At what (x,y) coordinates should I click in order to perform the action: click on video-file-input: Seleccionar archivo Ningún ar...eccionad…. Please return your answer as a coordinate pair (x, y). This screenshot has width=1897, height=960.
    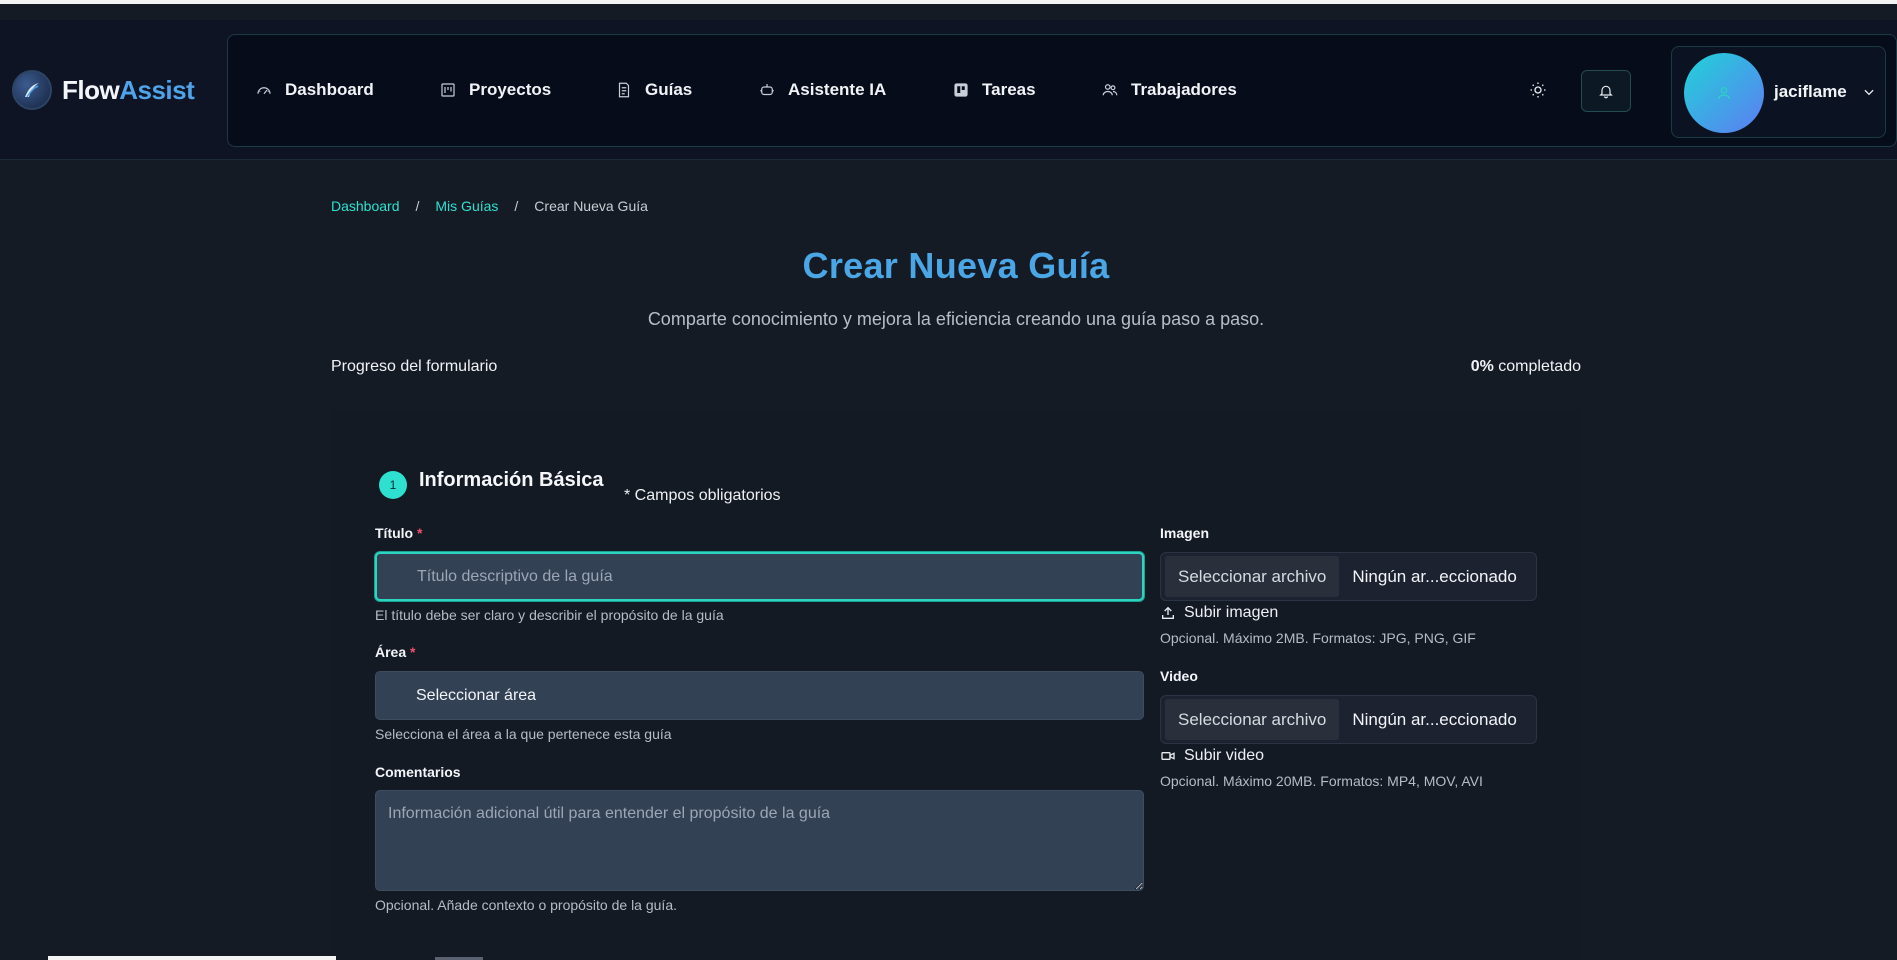
    Looking at the image, I should click on (1348, 719).